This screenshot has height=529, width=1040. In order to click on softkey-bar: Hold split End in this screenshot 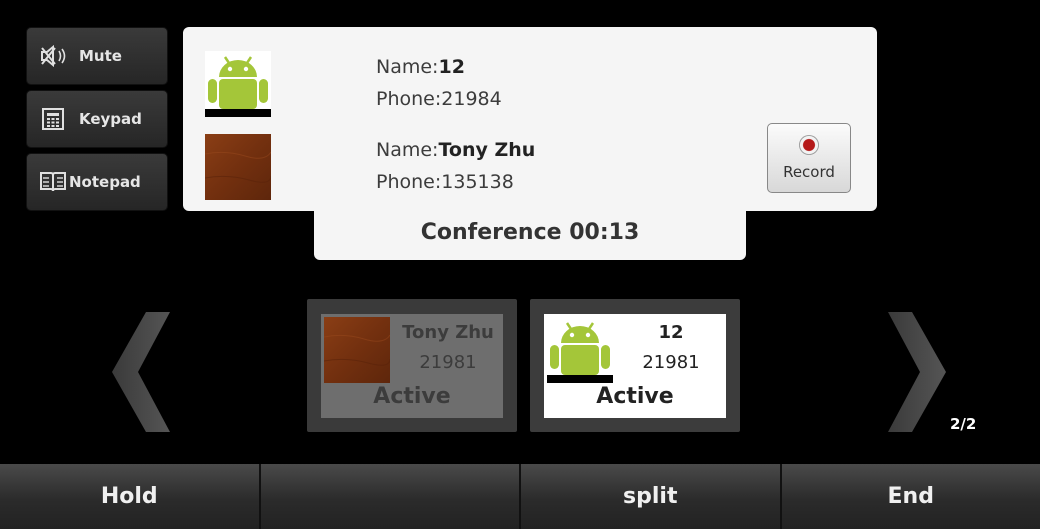, I will do `click(520, 496)`.